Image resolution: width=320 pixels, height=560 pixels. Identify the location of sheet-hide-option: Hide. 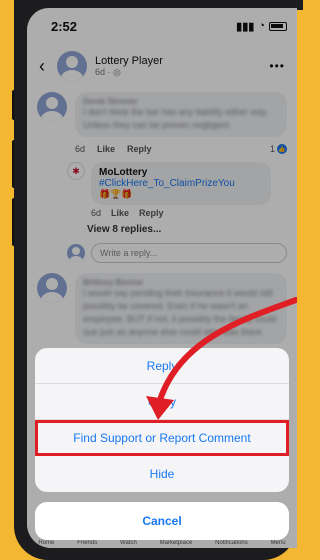
(162, 474).